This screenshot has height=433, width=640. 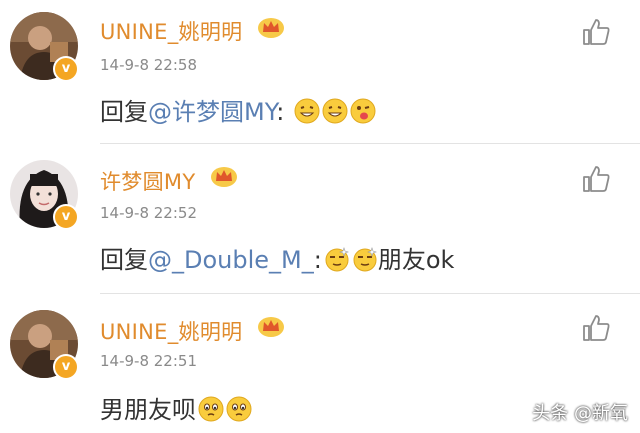 I want to click on watermark: 头条 @新氧, so click(x=580, y=413).